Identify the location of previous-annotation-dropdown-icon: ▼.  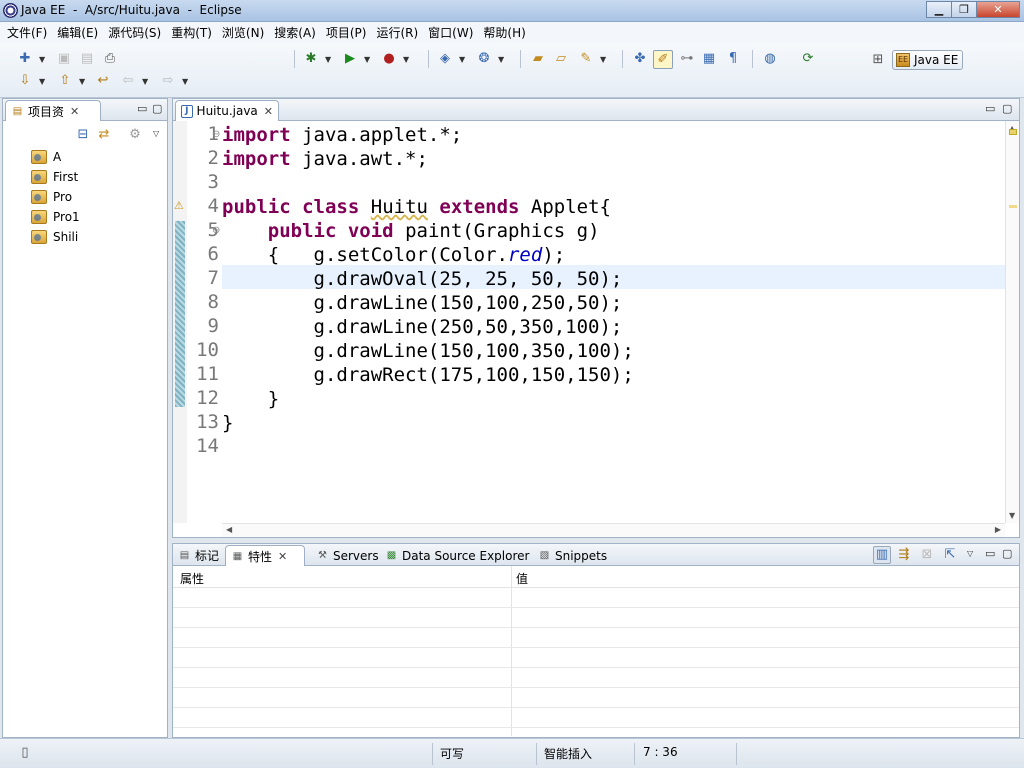
(83, 82).